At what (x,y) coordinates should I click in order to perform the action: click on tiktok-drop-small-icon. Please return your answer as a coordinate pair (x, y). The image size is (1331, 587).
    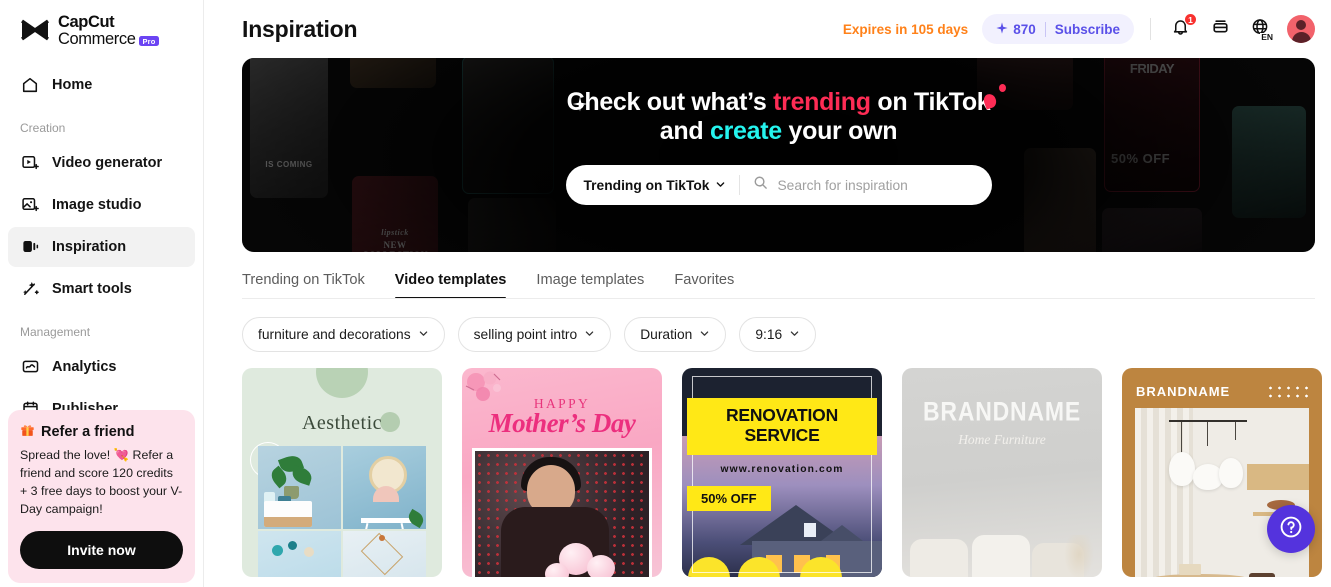
    Looking at the image, I should click on (1002, 88).